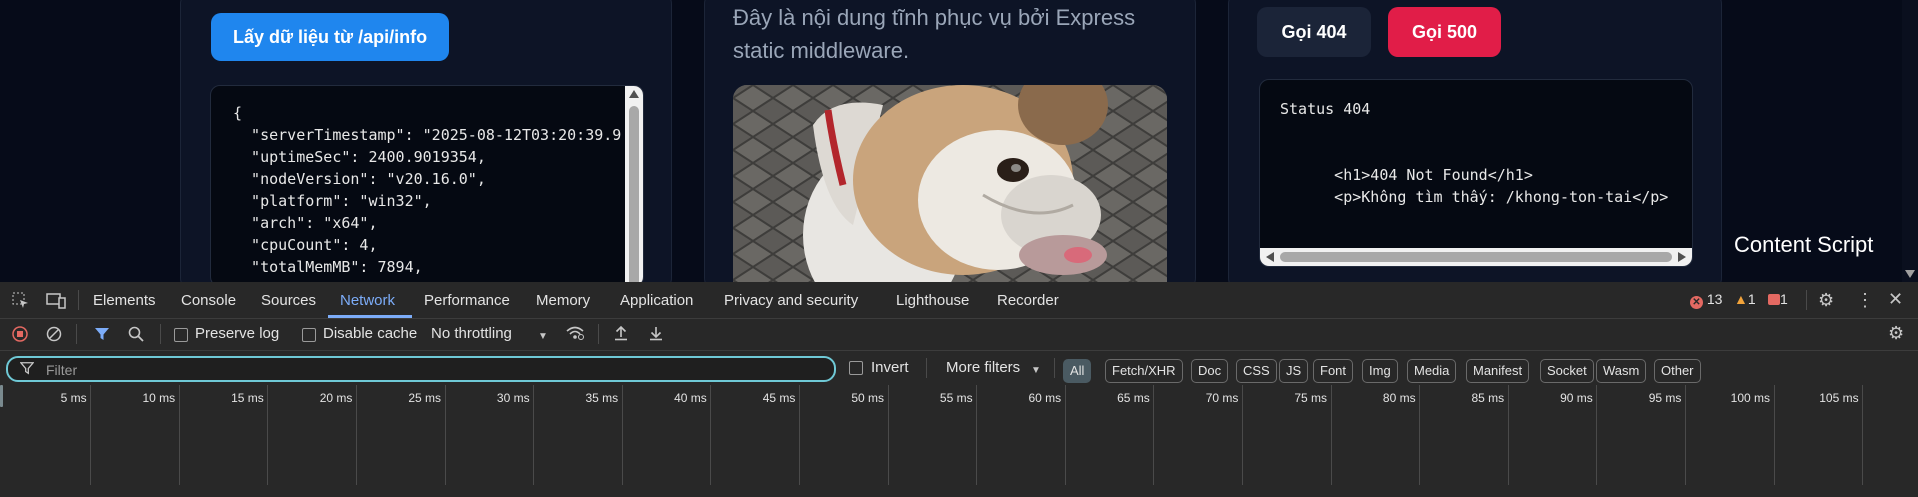 This screenshot has width=1918, height=497. Describe the element at coordinates (1677, 371) in the screenshot. I see `filter-type-other: Other` at that location.